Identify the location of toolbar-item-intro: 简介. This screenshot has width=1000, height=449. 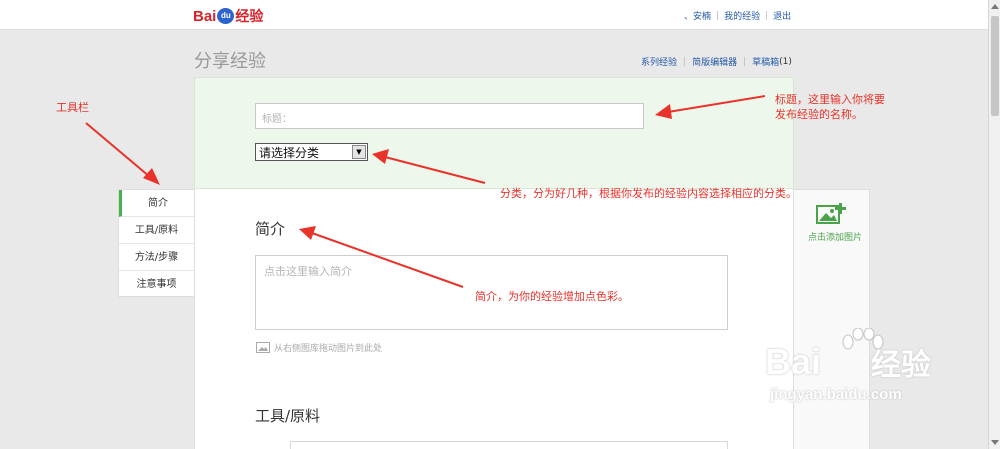
(156, 203).